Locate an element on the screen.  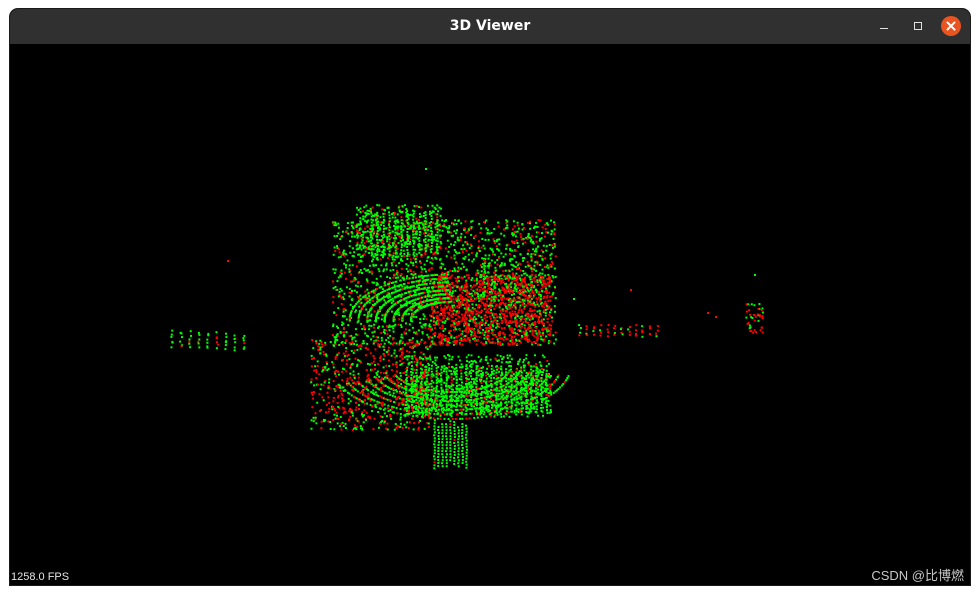
window-title: 3D Viewer is located at coordinates (490, 26).